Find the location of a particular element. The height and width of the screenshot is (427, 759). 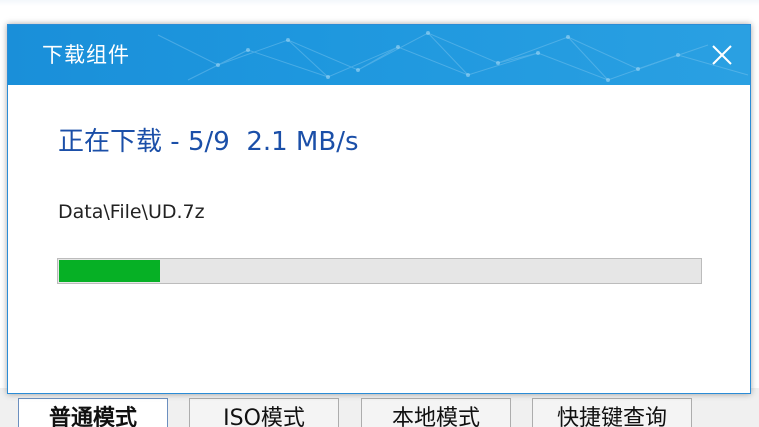

progress-bar-fill is located at coordinates (109, 271).